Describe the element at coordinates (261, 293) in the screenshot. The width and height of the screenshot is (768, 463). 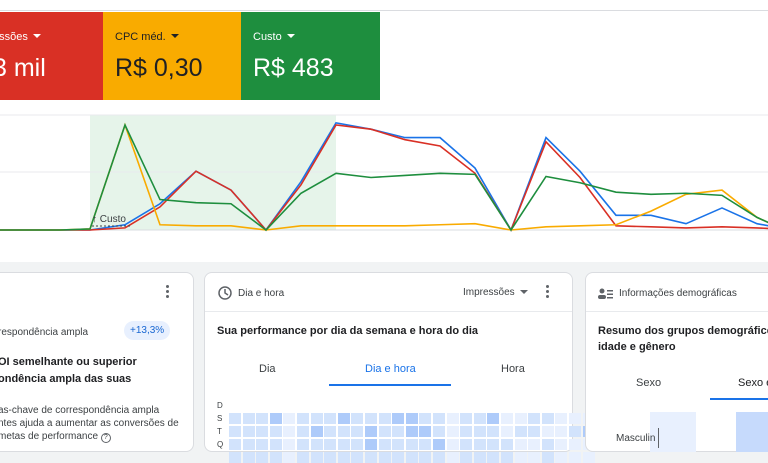
I see `card-header: Dia e hora` at that location.